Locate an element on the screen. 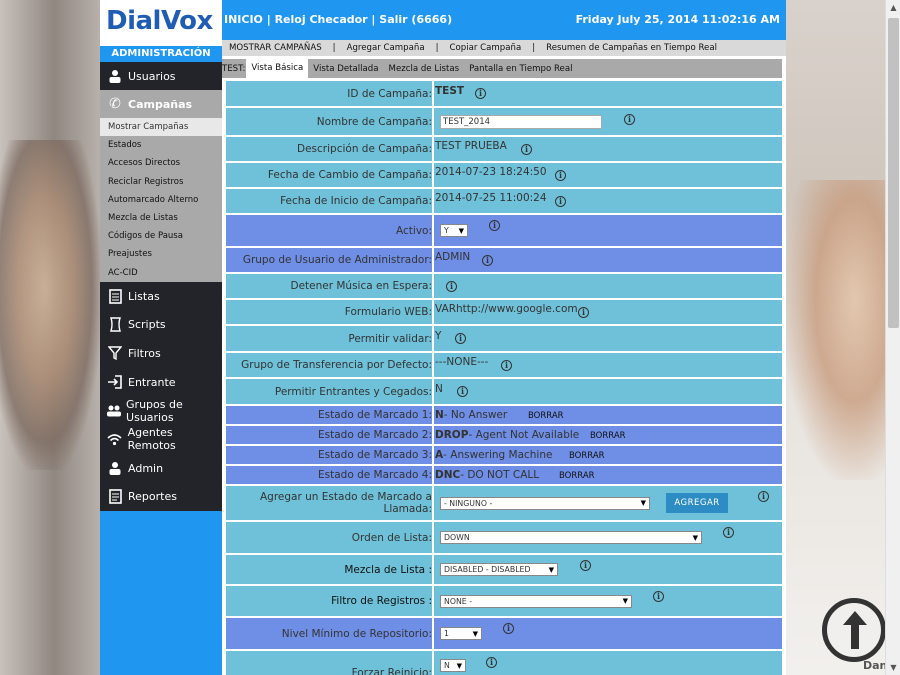 The height and width of the screenshot is (675, 900). sidebar-item-campanas: ✆ Campañas is located at coordinates (161, 104).